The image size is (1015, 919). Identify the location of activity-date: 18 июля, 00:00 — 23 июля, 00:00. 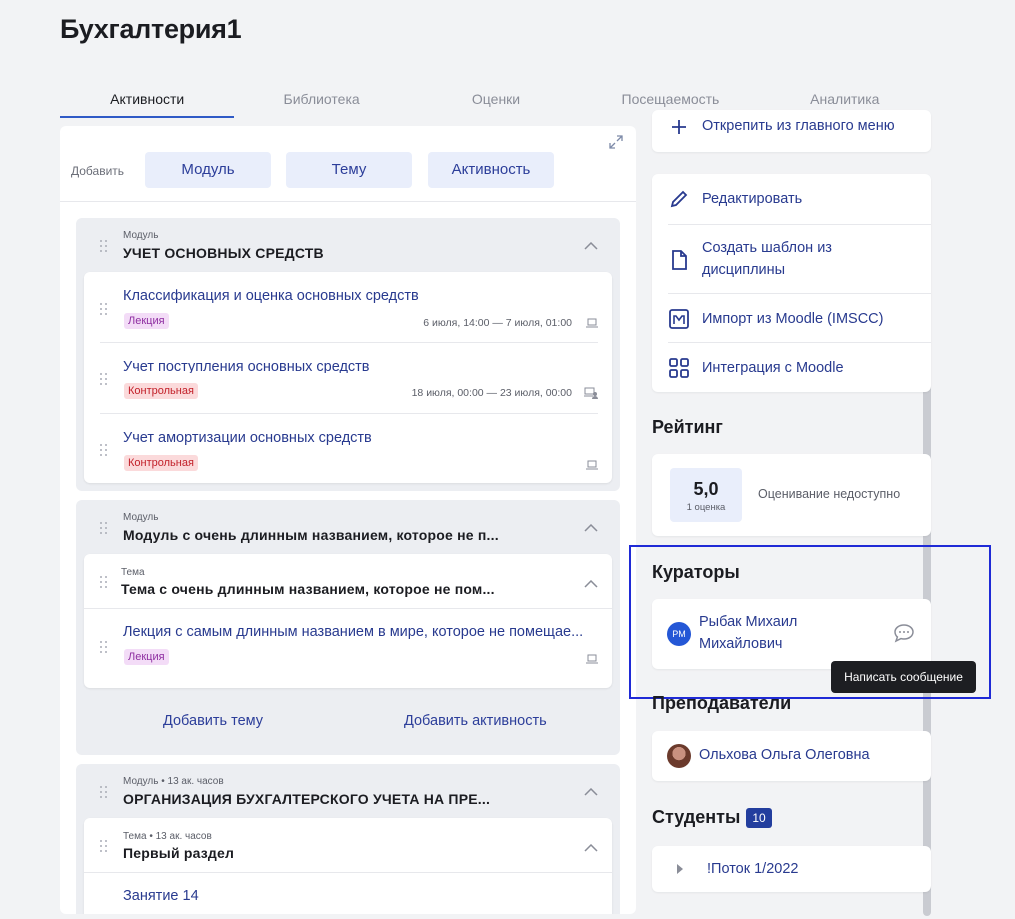
(491, 393).